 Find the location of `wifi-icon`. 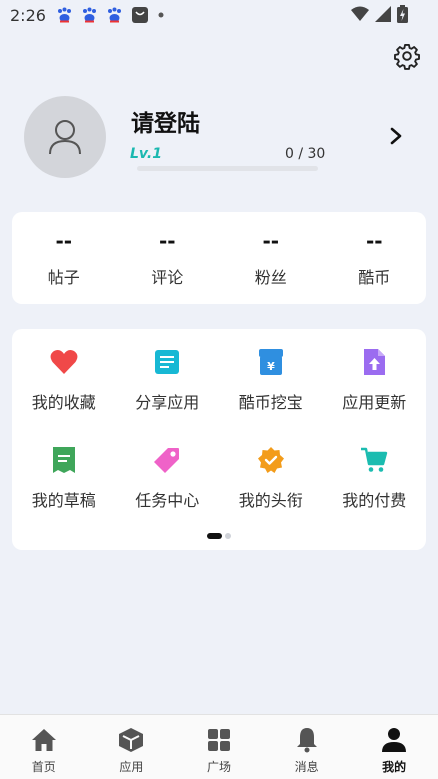

wifi-icon is located at coordinates (360, 13).